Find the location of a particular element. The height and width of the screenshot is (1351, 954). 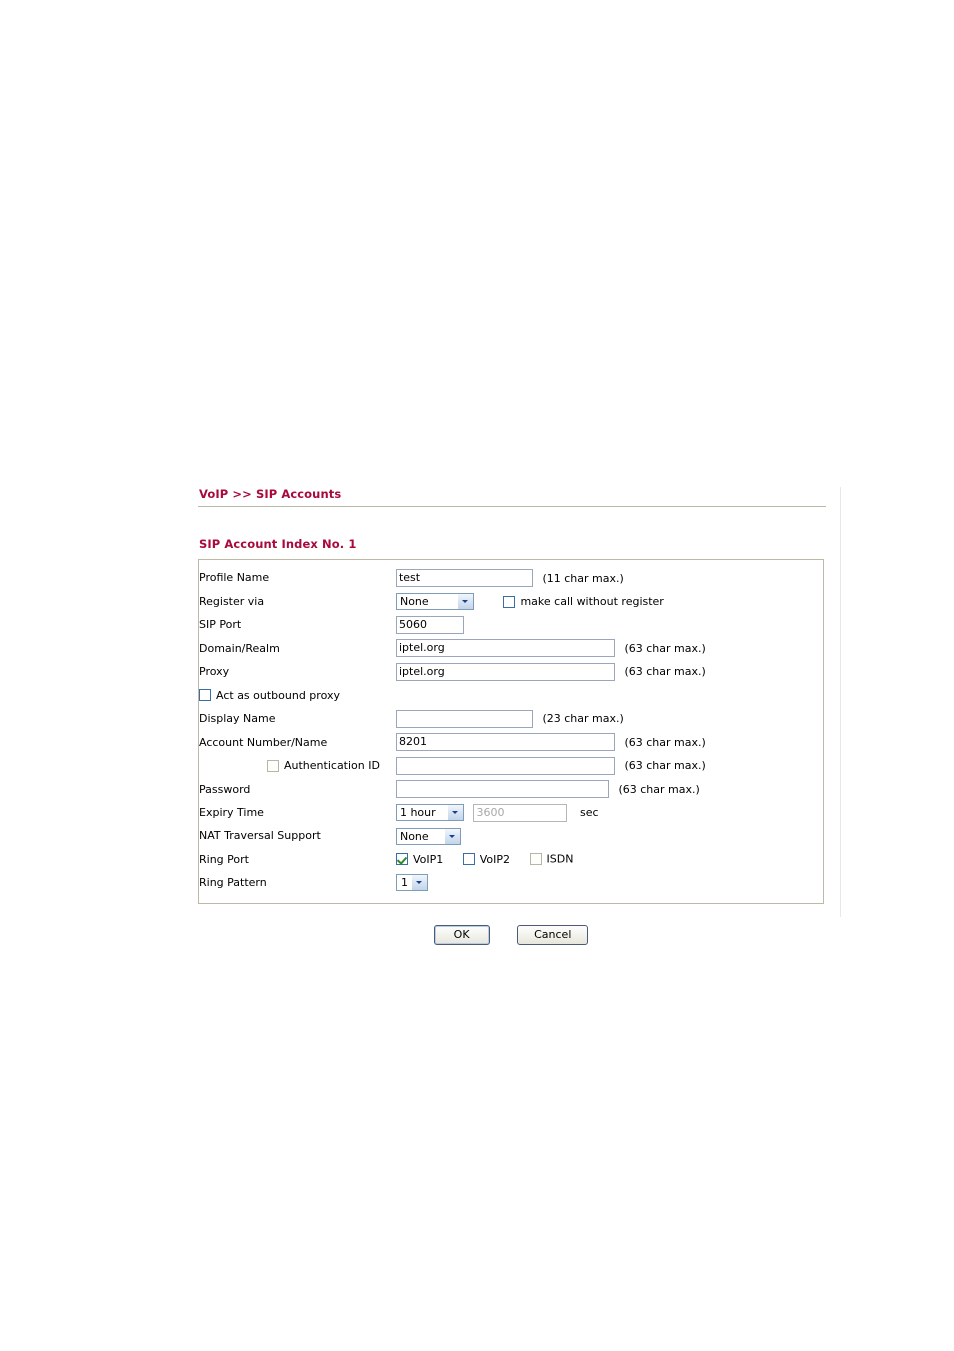

page-container-edge is located at coordinates (840, 702).